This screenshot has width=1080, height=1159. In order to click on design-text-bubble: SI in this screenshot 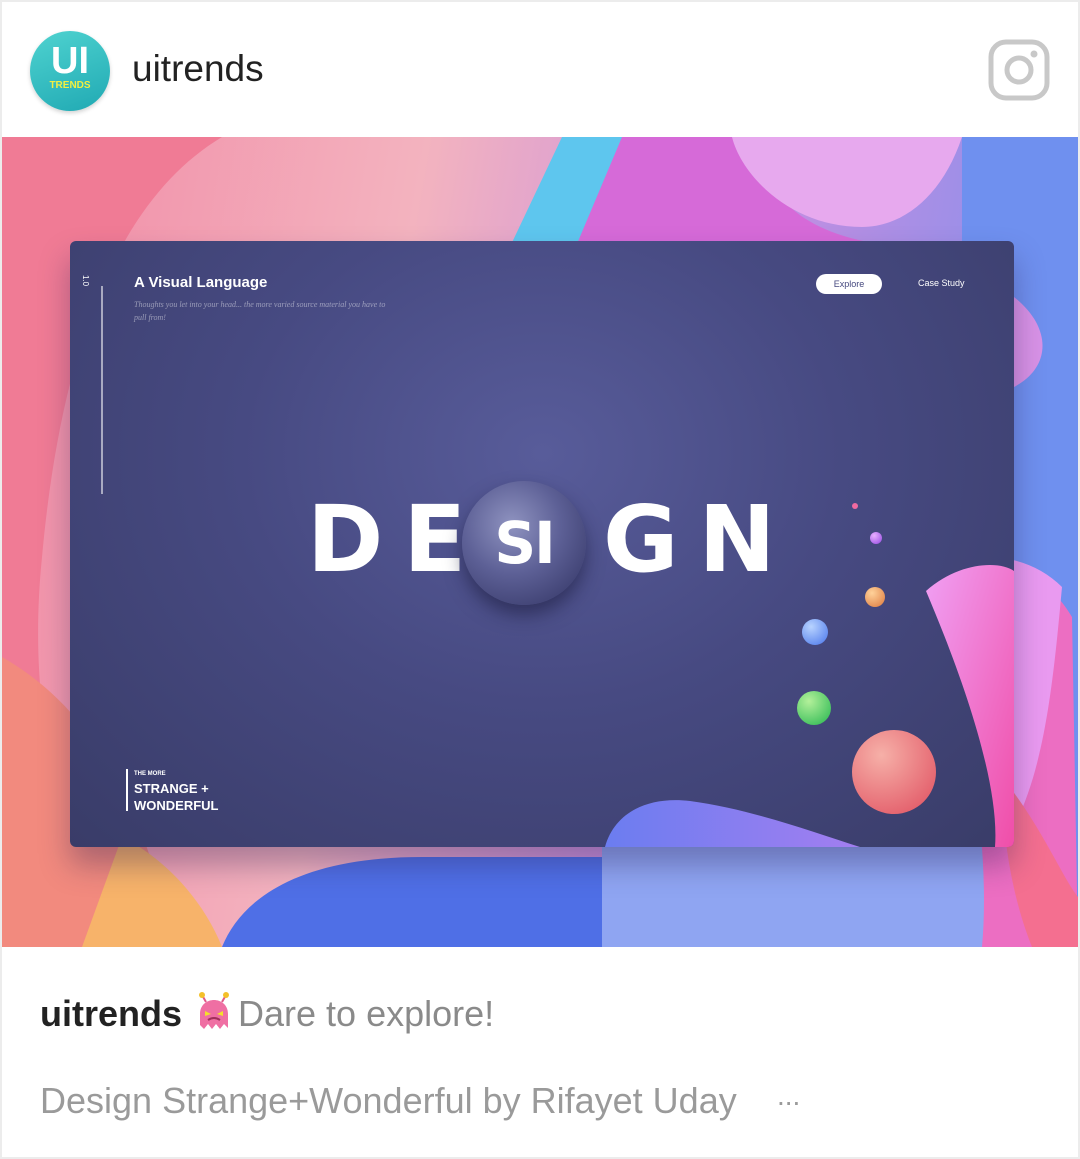, I will do `click(524, 543)`.